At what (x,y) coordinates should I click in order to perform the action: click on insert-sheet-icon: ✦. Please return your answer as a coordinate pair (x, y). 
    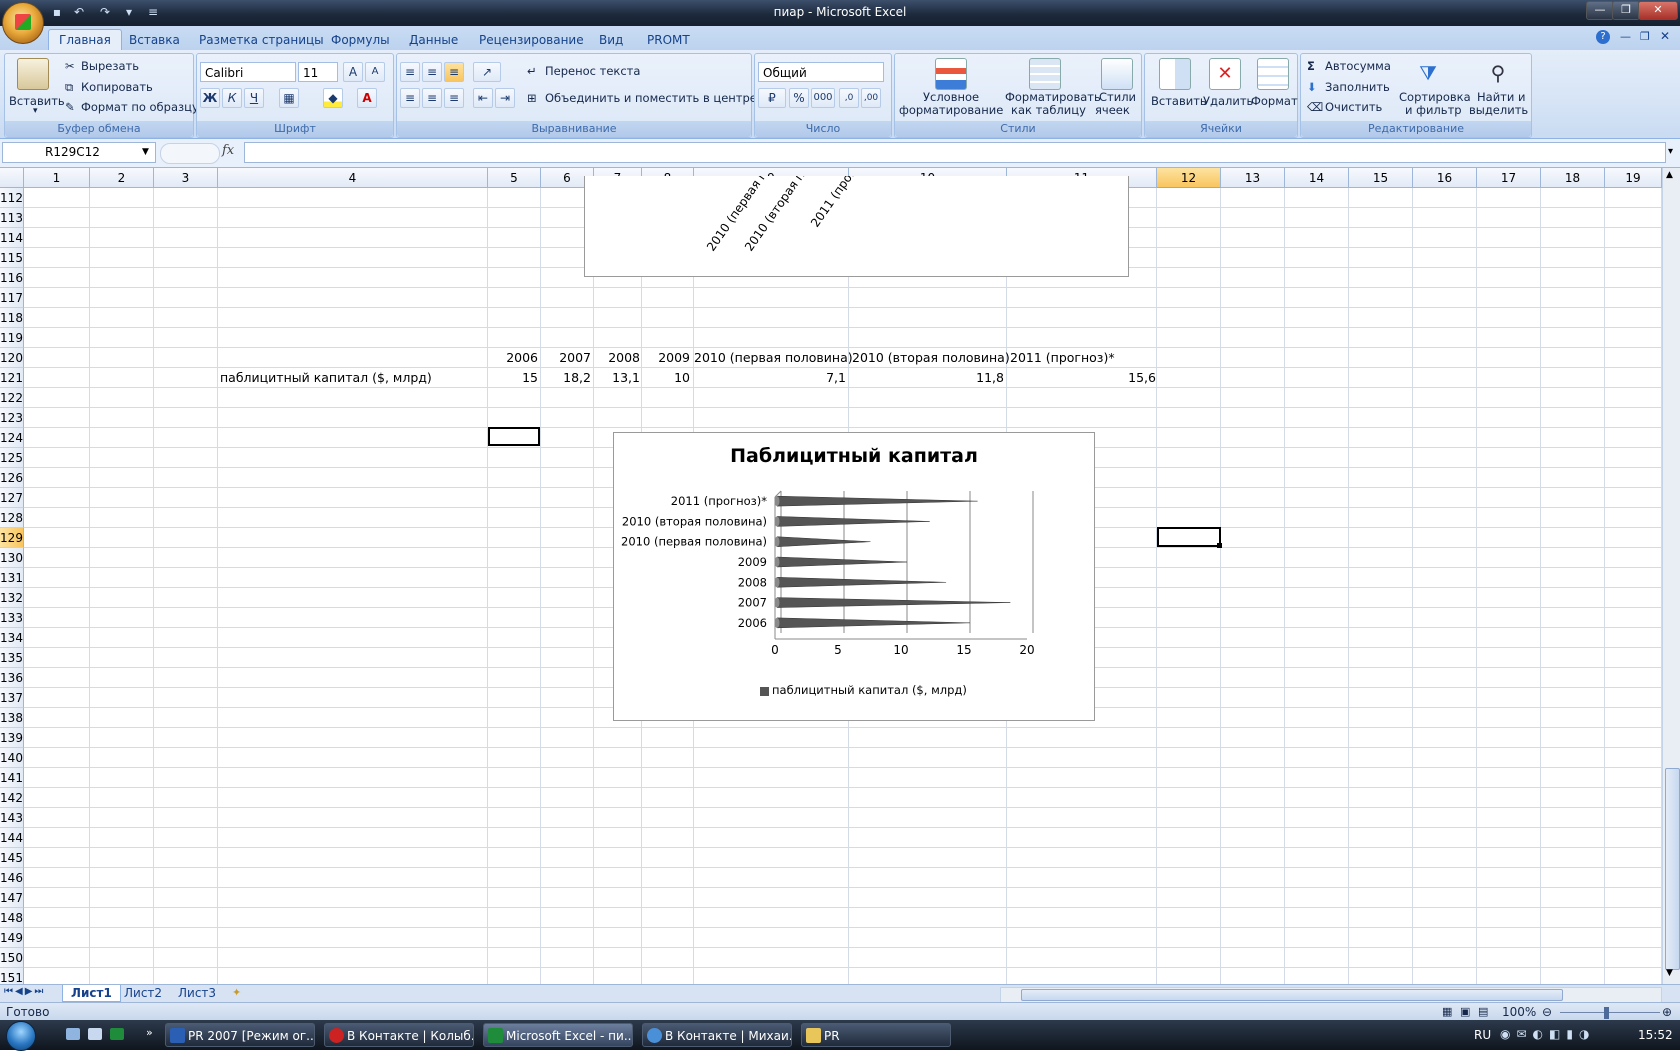
    Looking at the image, I should click on (236, 992).